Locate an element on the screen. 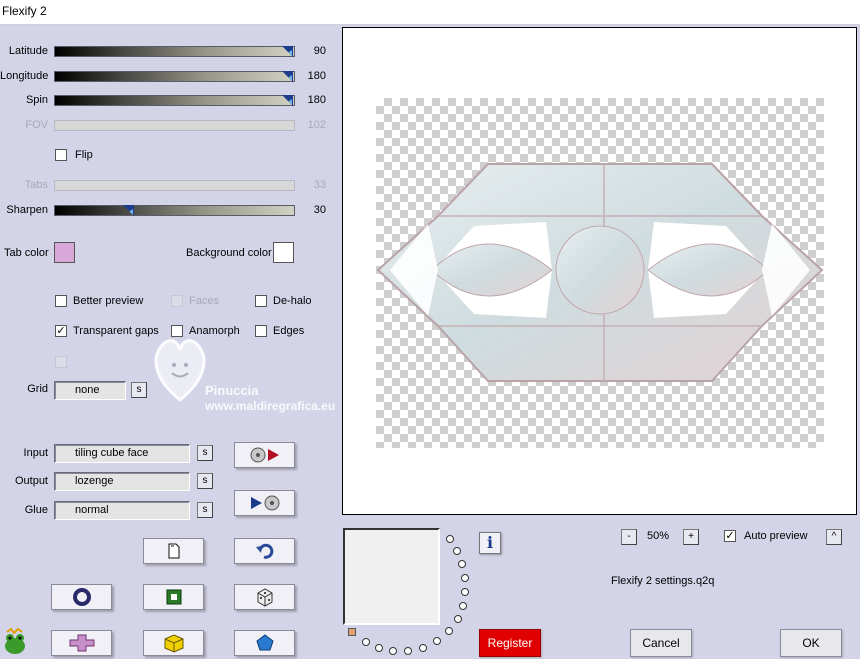 The image size is (860, 659). input-s-button: s is located at coordinates (205, 453).